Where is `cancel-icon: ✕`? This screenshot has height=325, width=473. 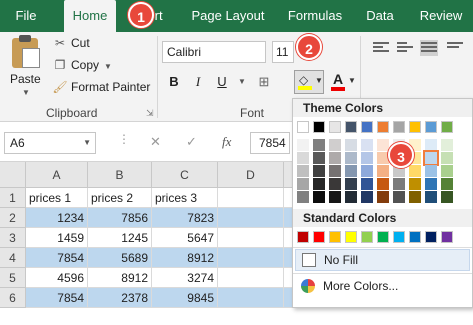 cancel-icon: ✕ is located at coordinates (155, 142).